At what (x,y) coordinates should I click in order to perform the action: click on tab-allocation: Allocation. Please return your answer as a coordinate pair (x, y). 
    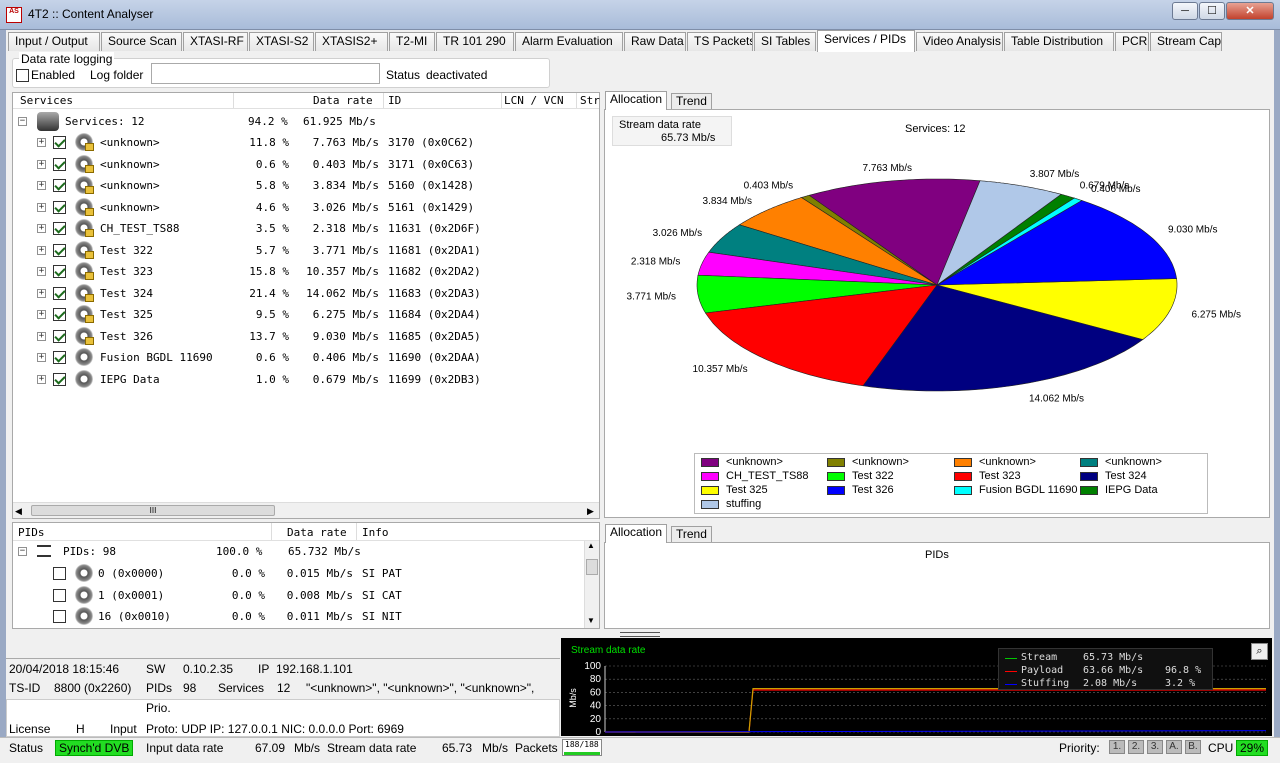
    Looking at the image, I should click on (636, 100).